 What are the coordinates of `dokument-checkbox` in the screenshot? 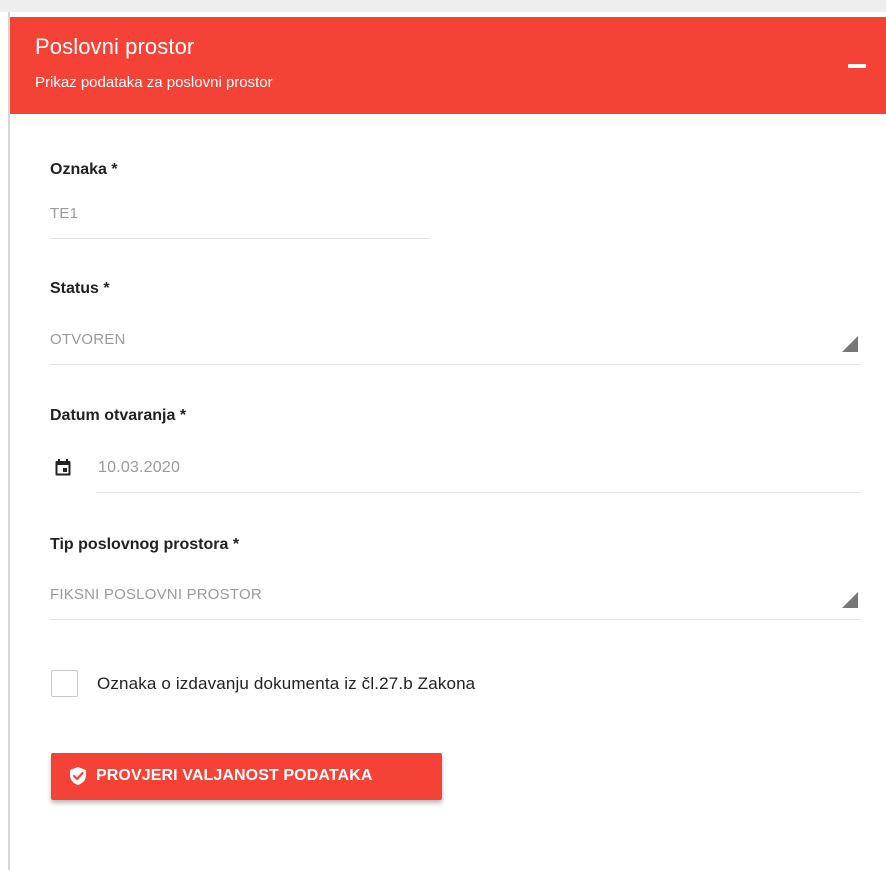 It's located at (64, 683).